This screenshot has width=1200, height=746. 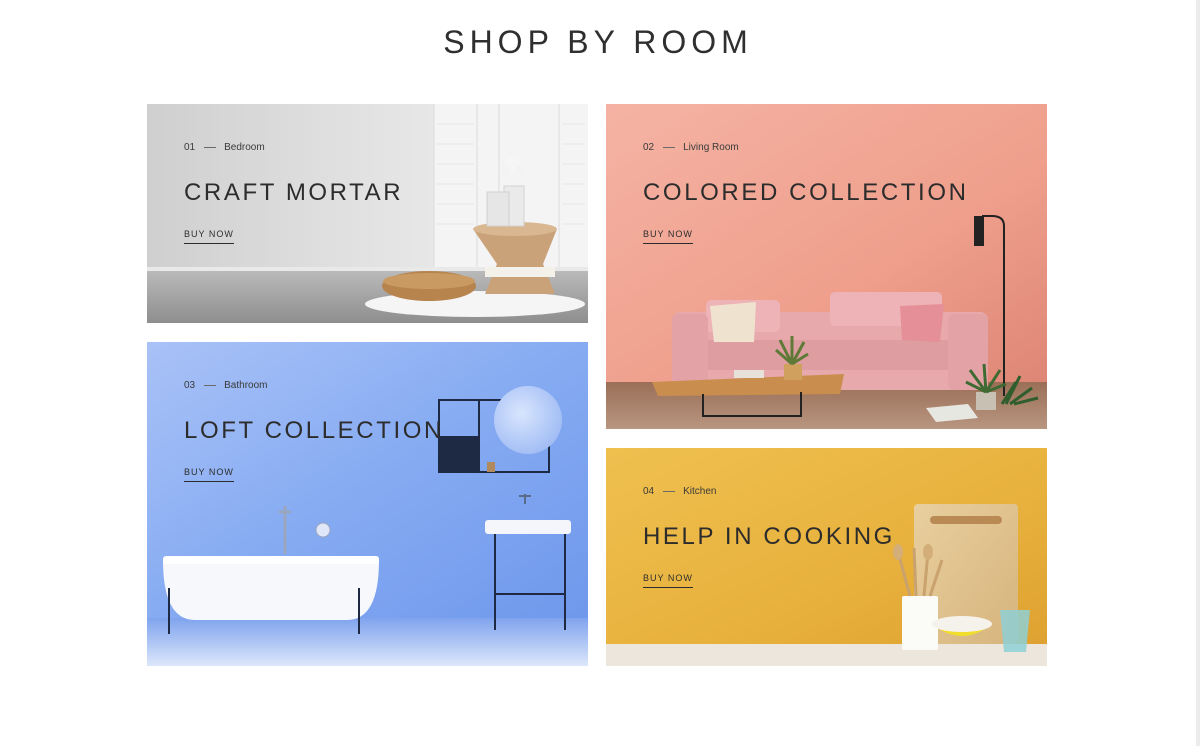 What do you see at coordinates (293, 147) in the screenshot?
I see `card-meta: 01 Bedroom` at bounding box center [293, 147].